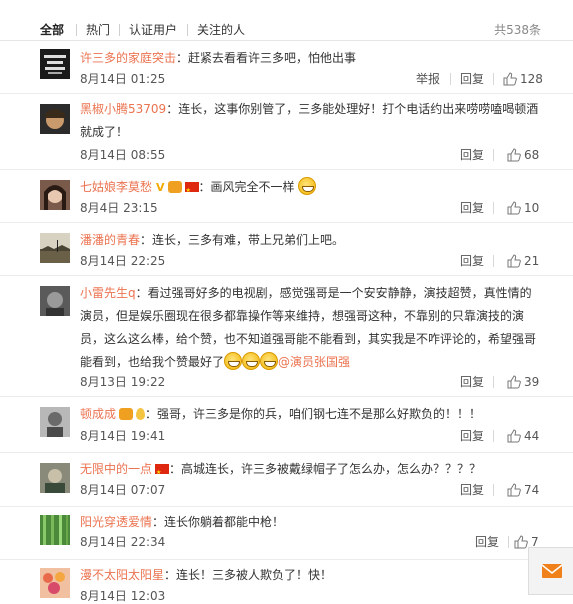 The width and height of the screenshot is (573, 604). What do you see at coordinates (187, 30) in the screenshot?
I see `tab-divider` at bounding box center [187, 30].